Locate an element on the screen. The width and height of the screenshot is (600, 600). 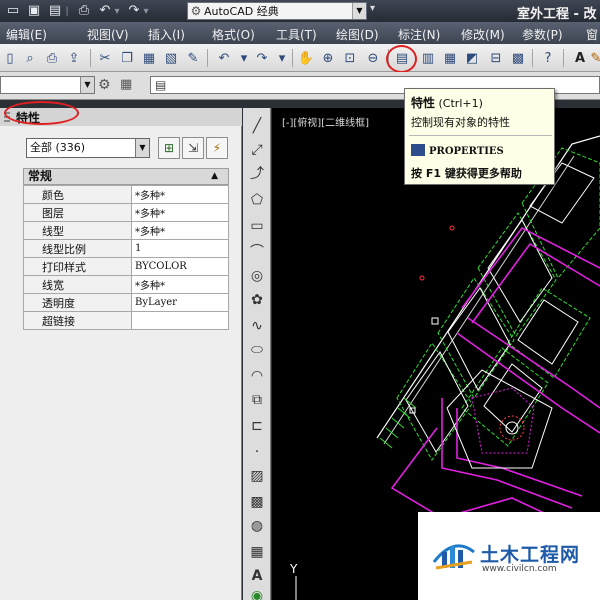
cut-icon: ✂ is located at coordinates (105, 58).